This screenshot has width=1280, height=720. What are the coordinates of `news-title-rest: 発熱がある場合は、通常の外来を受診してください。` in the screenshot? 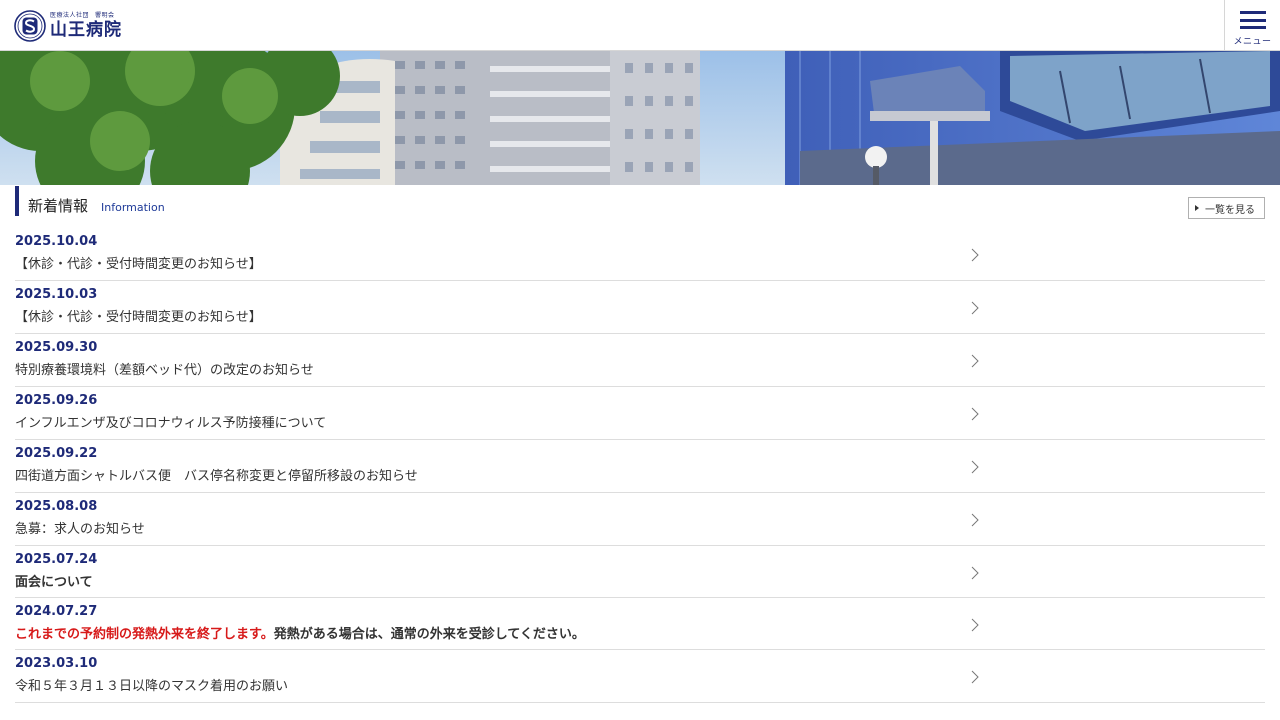 It's located at (429, 634).